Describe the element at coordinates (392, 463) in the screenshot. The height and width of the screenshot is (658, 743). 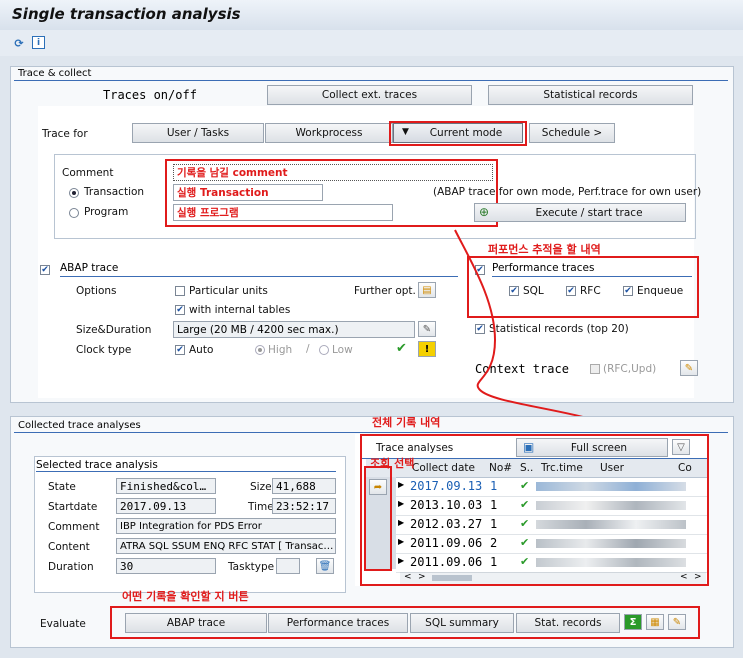
I see `annotation-select: 조회 선택` at that location.